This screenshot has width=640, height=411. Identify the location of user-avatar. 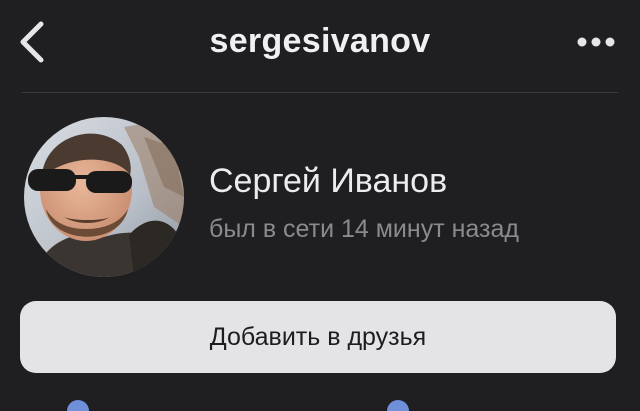
(104, 197).